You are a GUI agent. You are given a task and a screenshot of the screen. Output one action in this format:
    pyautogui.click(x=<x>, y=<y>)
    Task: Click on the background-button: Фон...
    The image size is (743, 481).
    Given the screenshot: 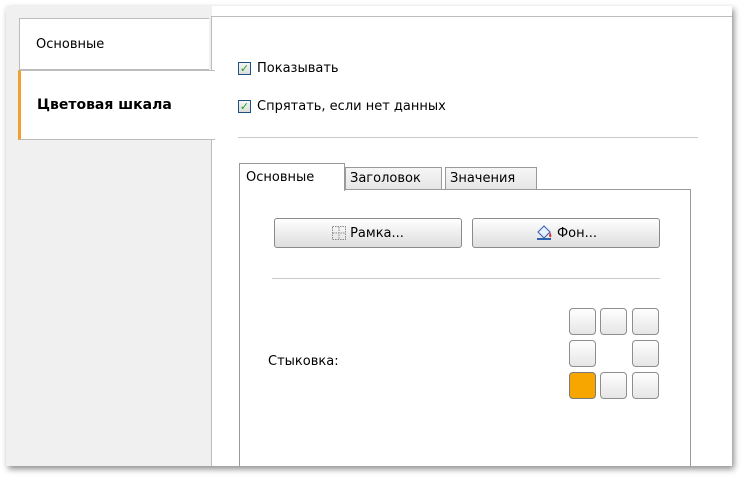 What is the action you would take?
    pyautogui.click(x=566, y=233)
    